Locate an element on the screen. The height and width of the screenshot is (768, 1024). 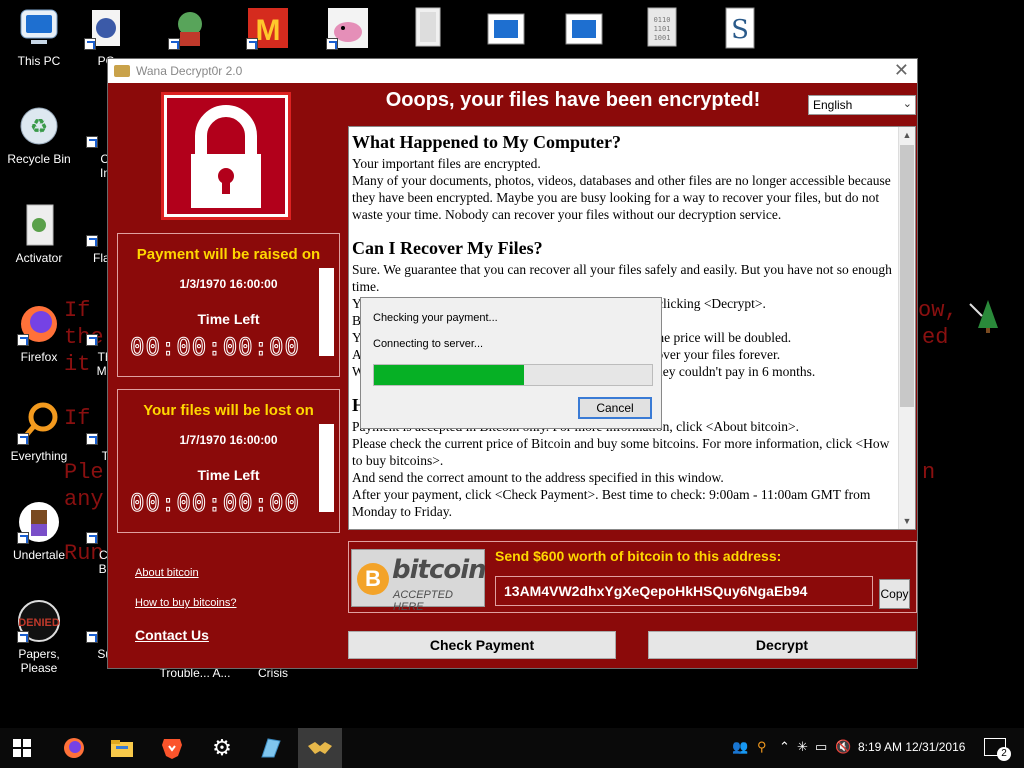
padlock-icon is located at coordinates (226, 156).